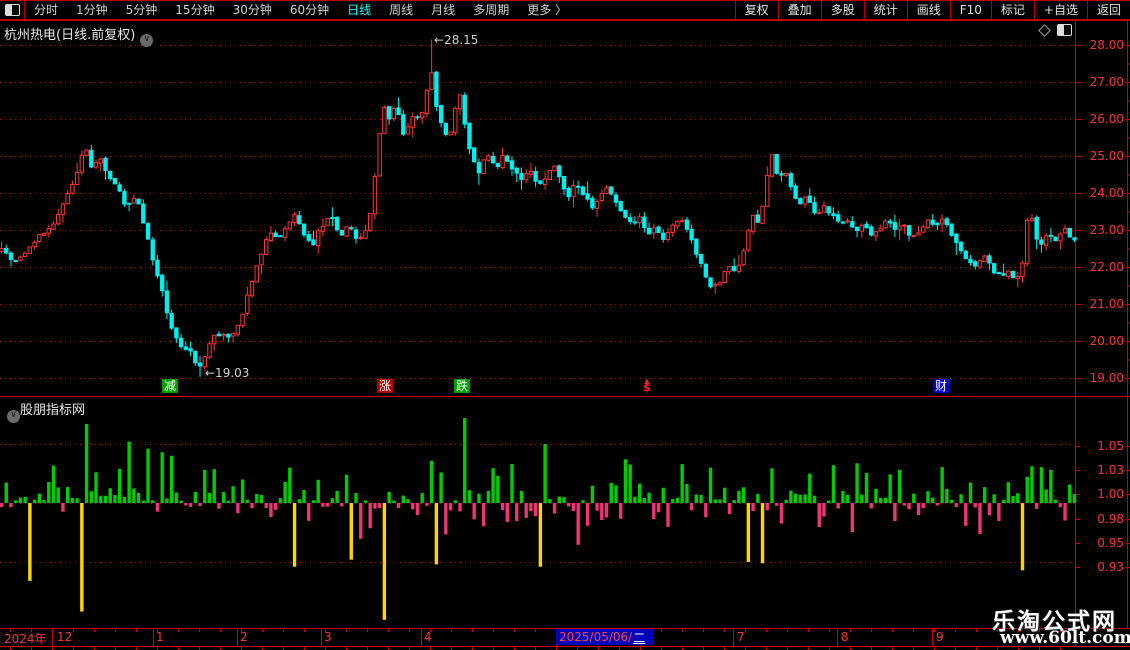 The width and height of the screenshot is (1130, 650). What do you see at coordinates (462, 386) in the screenshot?
I see `marker-跌: 跌` at bounding box center [462, 386].